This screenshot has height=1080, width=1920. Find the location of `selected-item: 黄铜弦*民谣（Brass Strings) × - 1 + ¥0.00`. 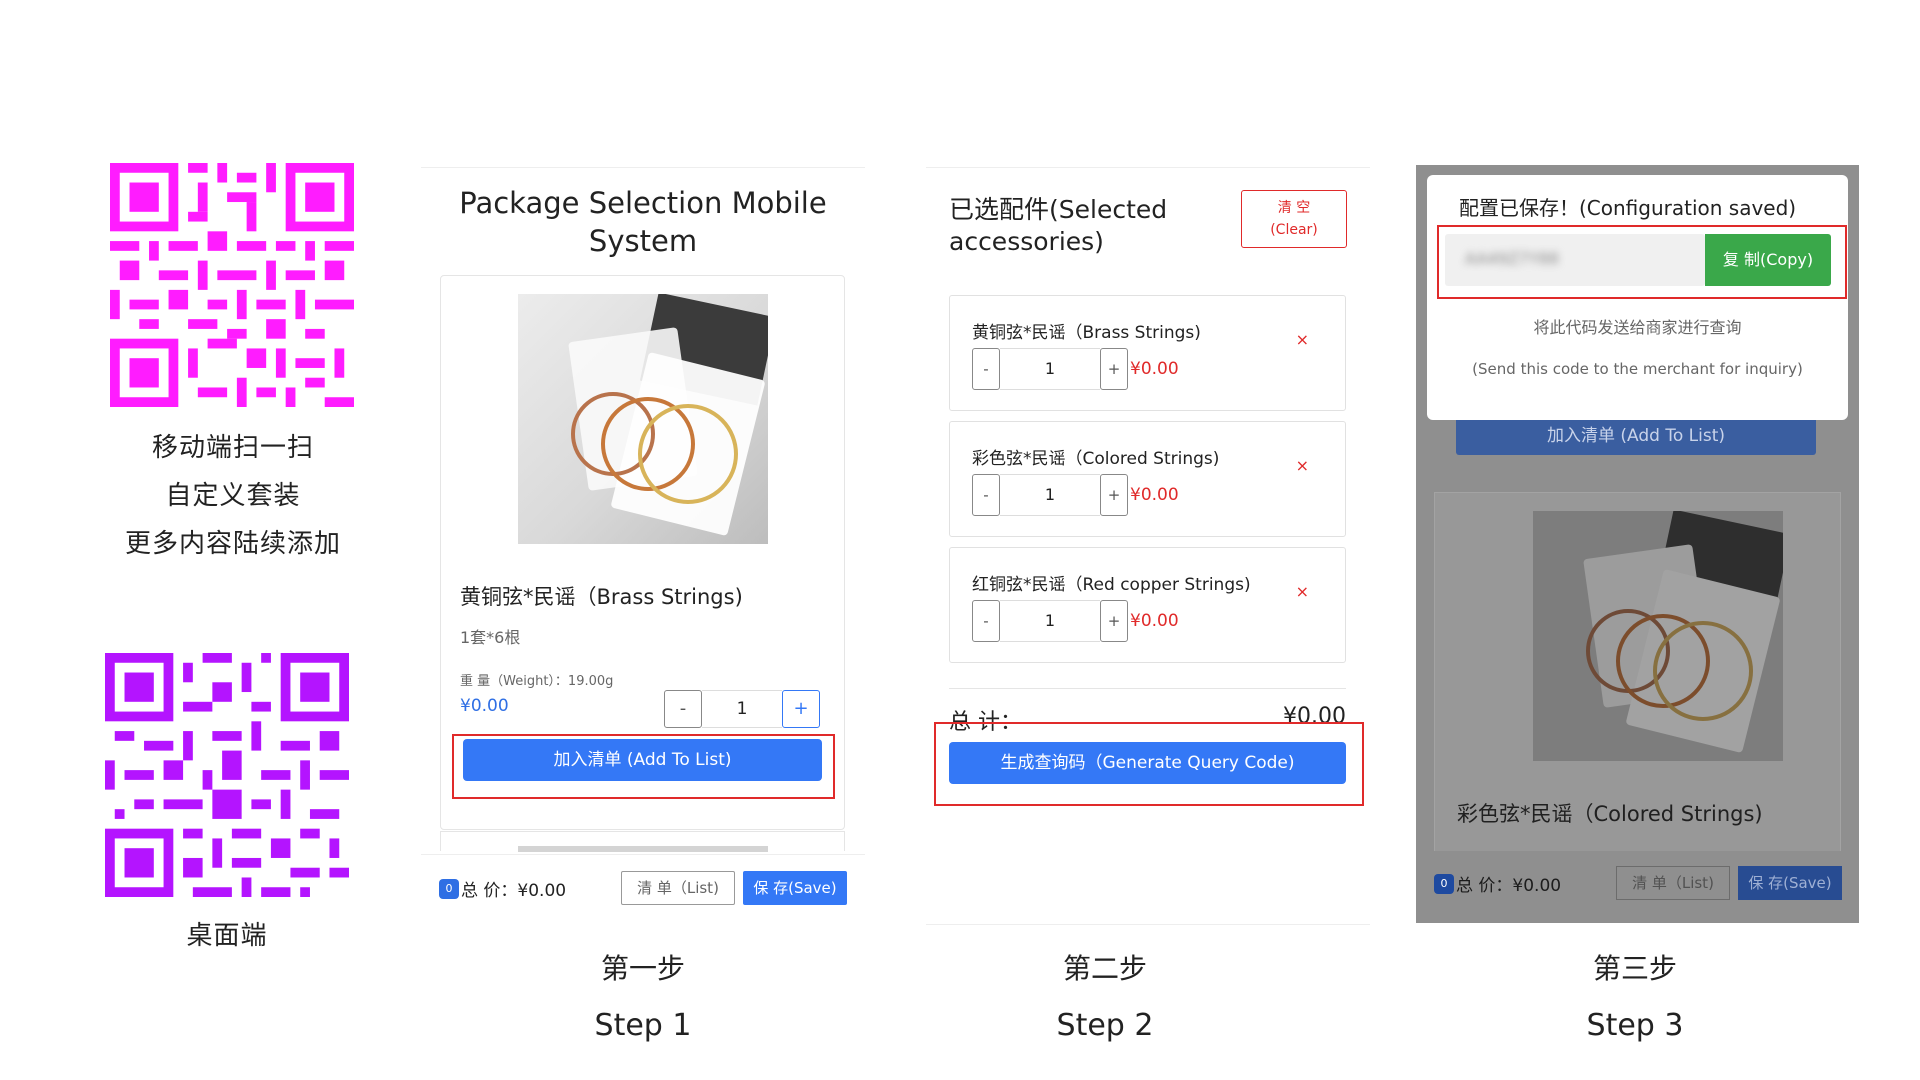

selected-item: 黄铜弦*民谣（Brass Strings) × - 1 + ¥0.00 is located at coordinates (1147, 353).